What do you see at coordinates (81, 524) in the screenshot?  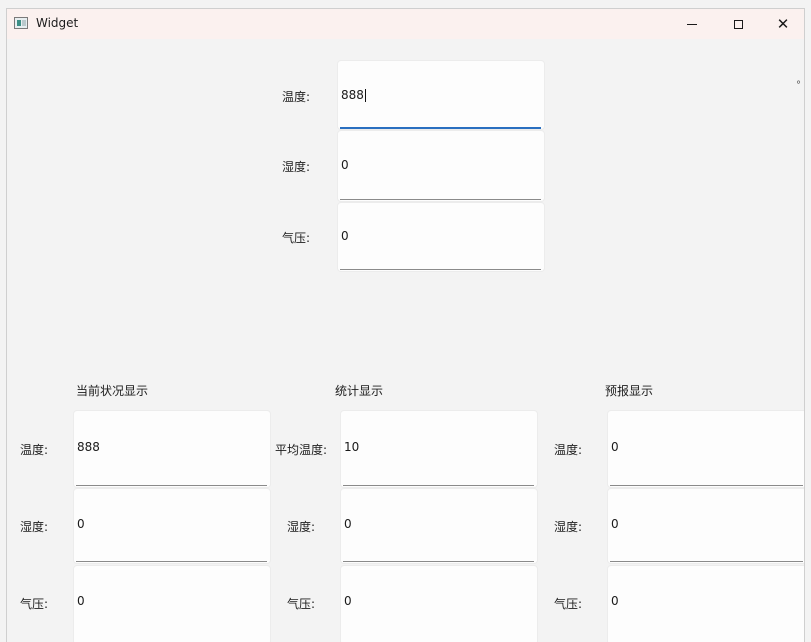 I see `current-humidity-value: 0` at bounding box center [81, 524].